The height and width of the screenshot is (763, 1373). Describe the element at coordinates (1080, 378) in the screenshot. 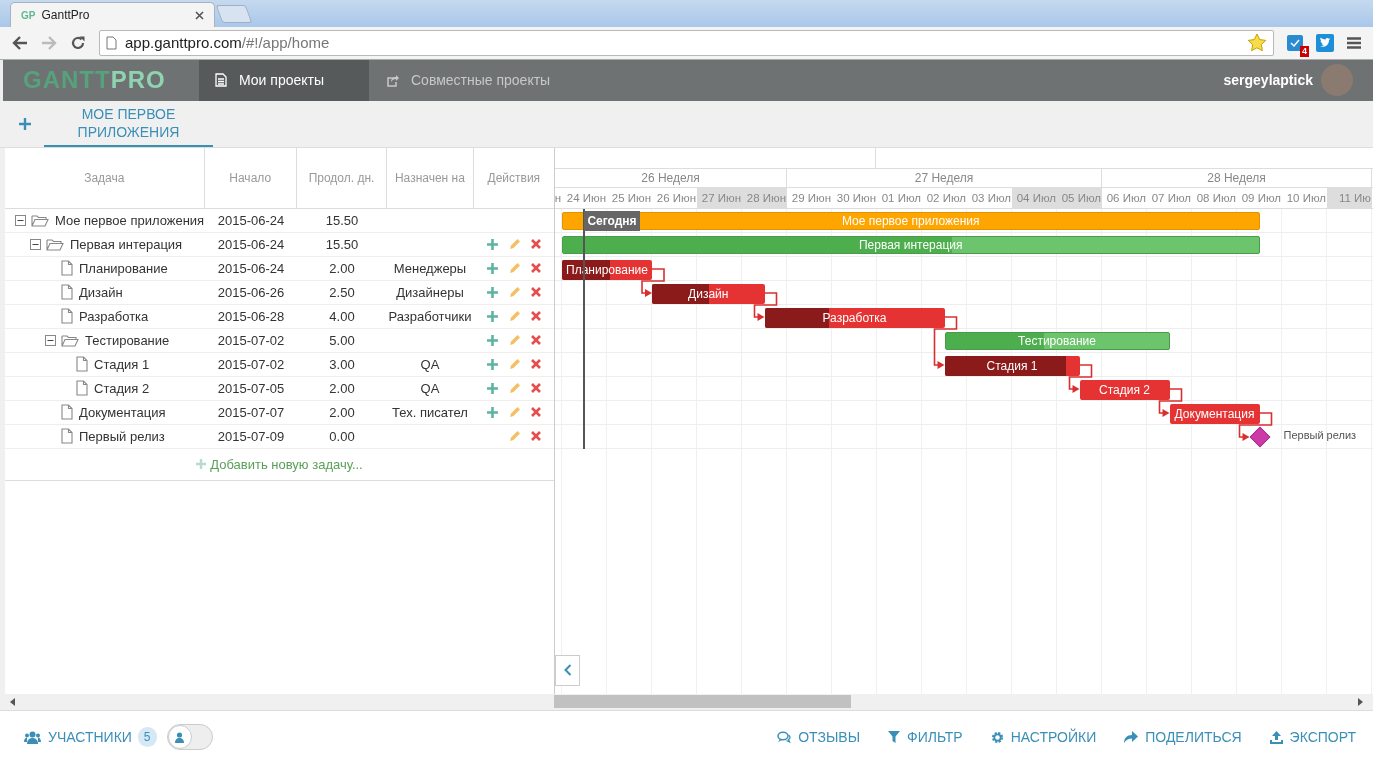

I see `dependency-arrow` at that location.